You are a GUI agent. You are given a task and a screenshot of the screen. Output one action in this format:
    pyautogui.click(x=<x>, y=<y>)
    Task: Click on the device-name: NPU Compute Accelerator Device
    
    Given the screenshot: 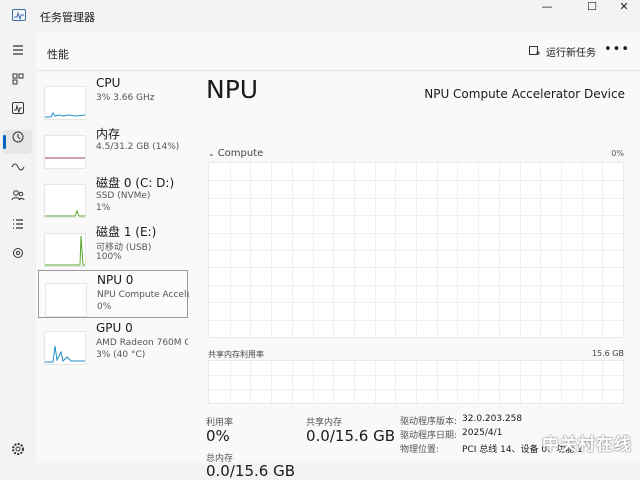 What is the action you would take?
    pyautogui.click(x=524, y=94)
    